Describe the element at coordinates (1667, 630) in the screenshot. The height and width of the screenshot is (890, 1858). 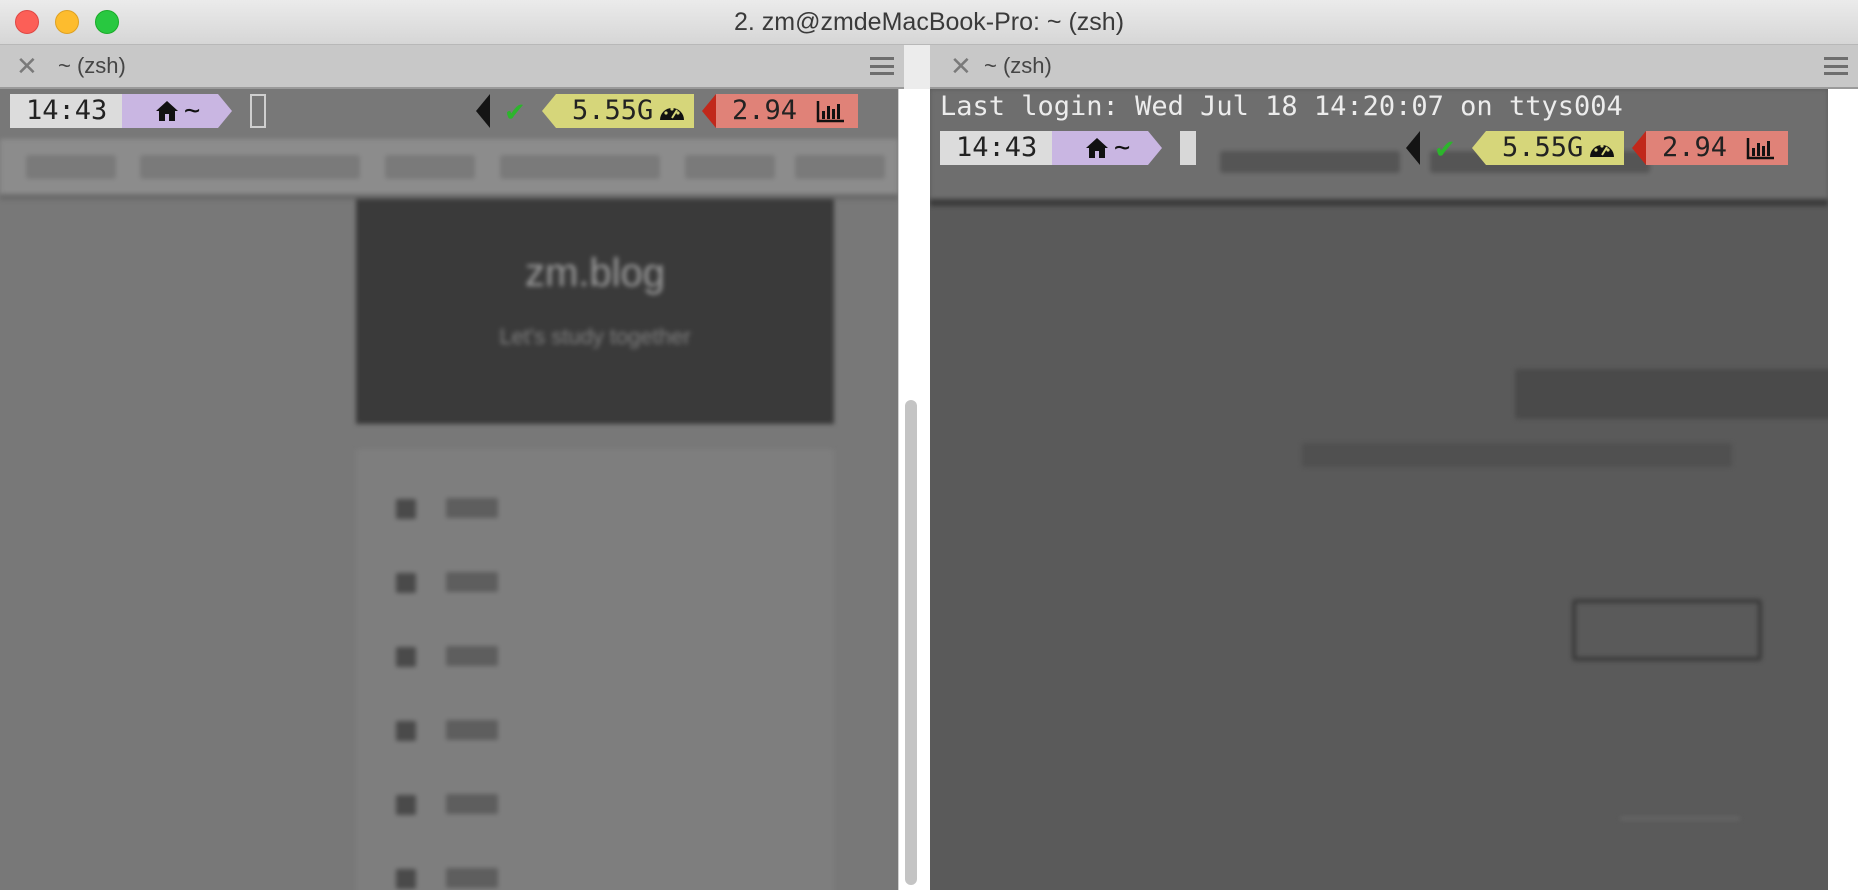
I see `read-more-backdrop` at that location.